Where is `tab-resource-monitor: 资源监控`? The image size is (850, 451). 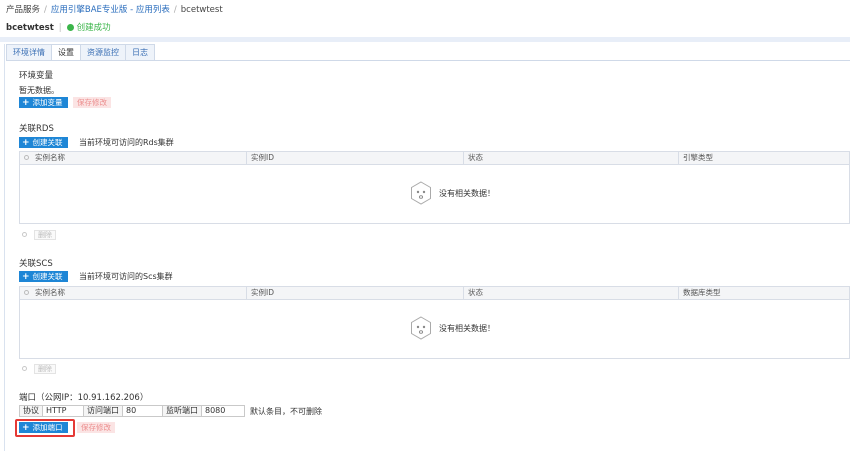
tab-resource-monitor: 资源监控 is located at coordinates (103, 52).